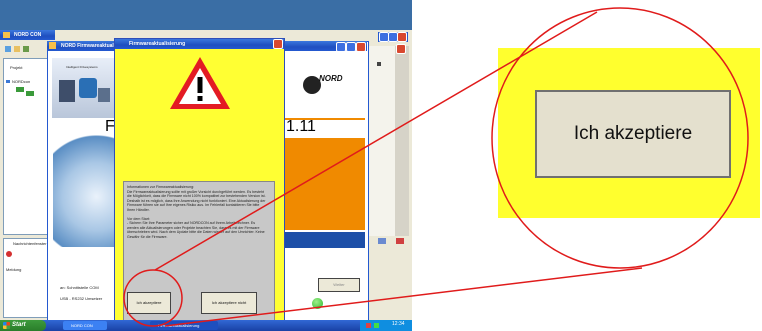 This screenshot has height=331, width=762. I want to click on accept-highlight-circle, so click(153, 298).